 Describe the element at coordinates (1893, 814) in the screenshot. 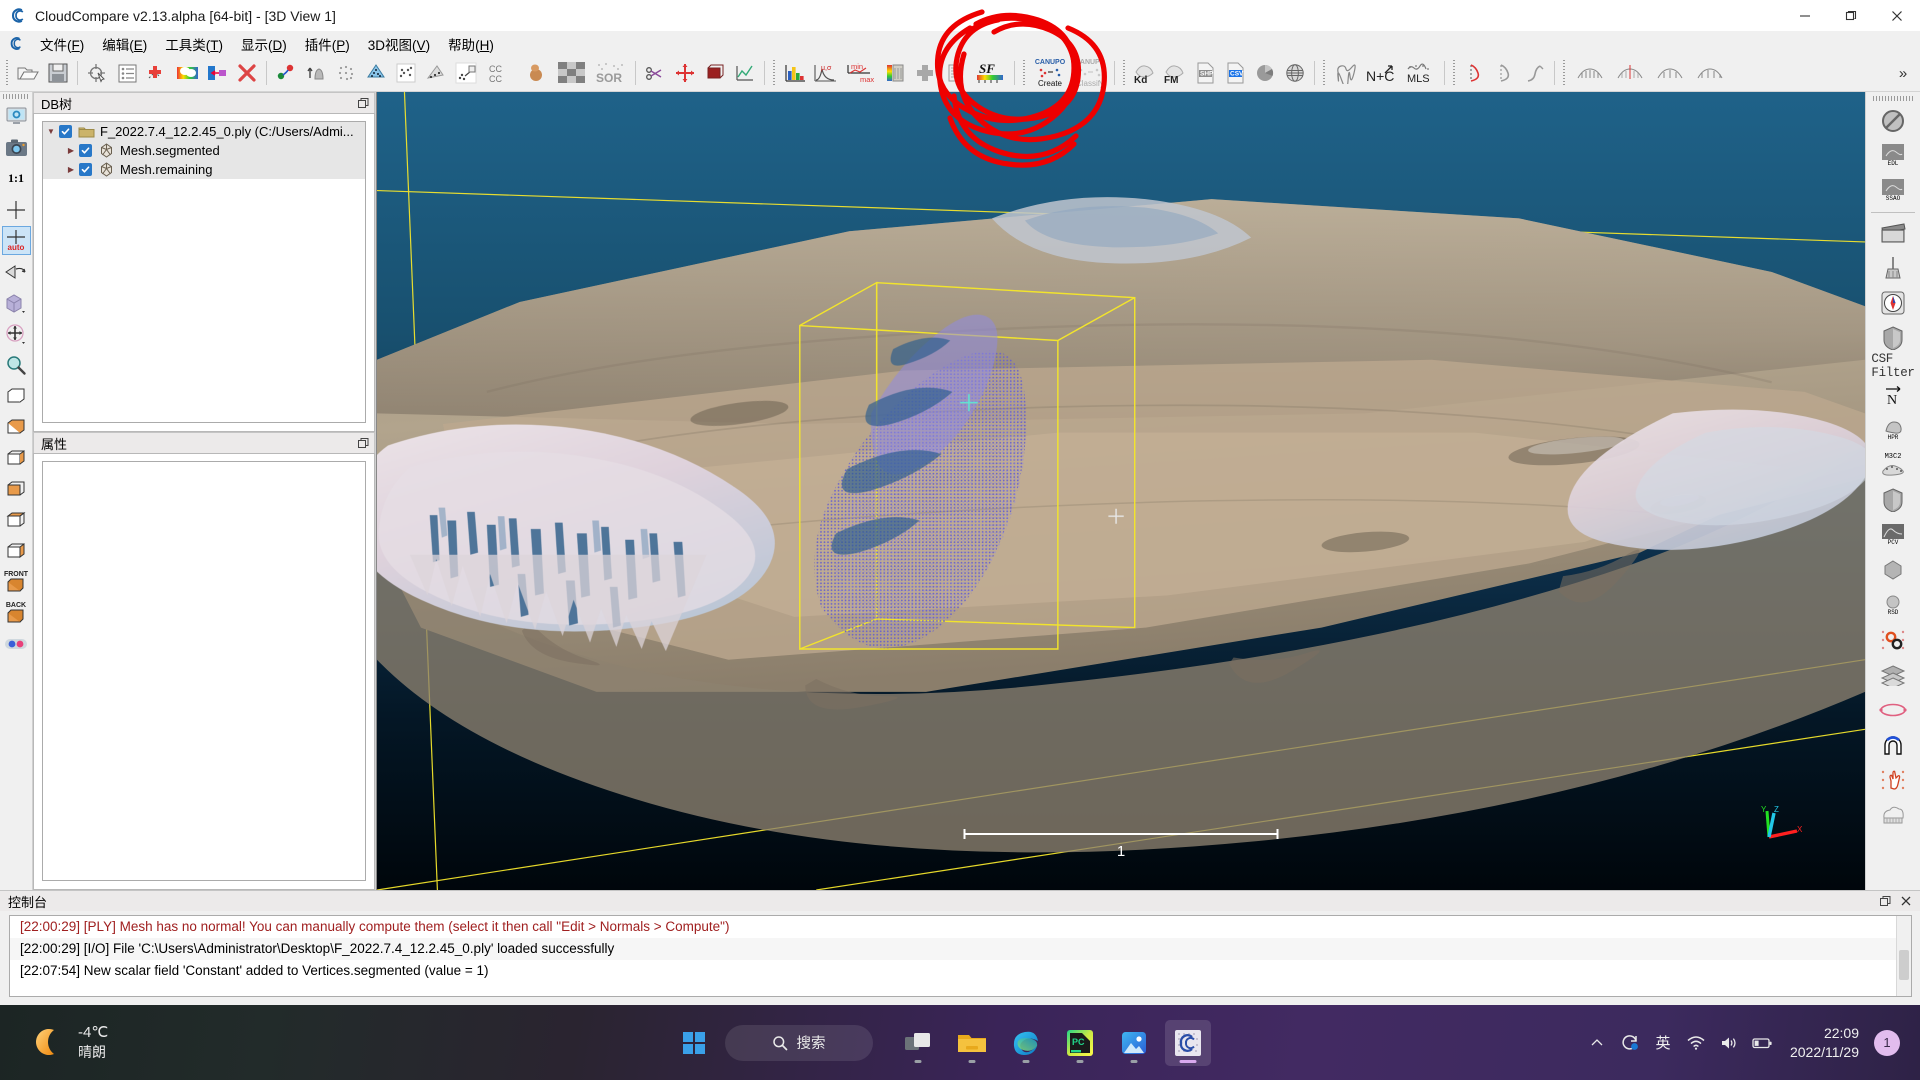

I see `cloud-comb-icon` at that location.